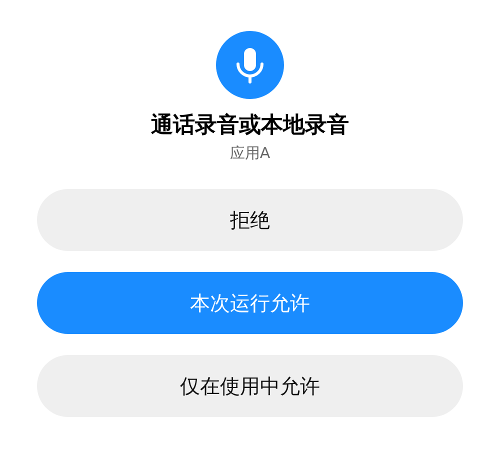 The width and height of the screenshot is (500, 470). I want to click on permission-button: 仅在使用中允许, so click(250, 386).